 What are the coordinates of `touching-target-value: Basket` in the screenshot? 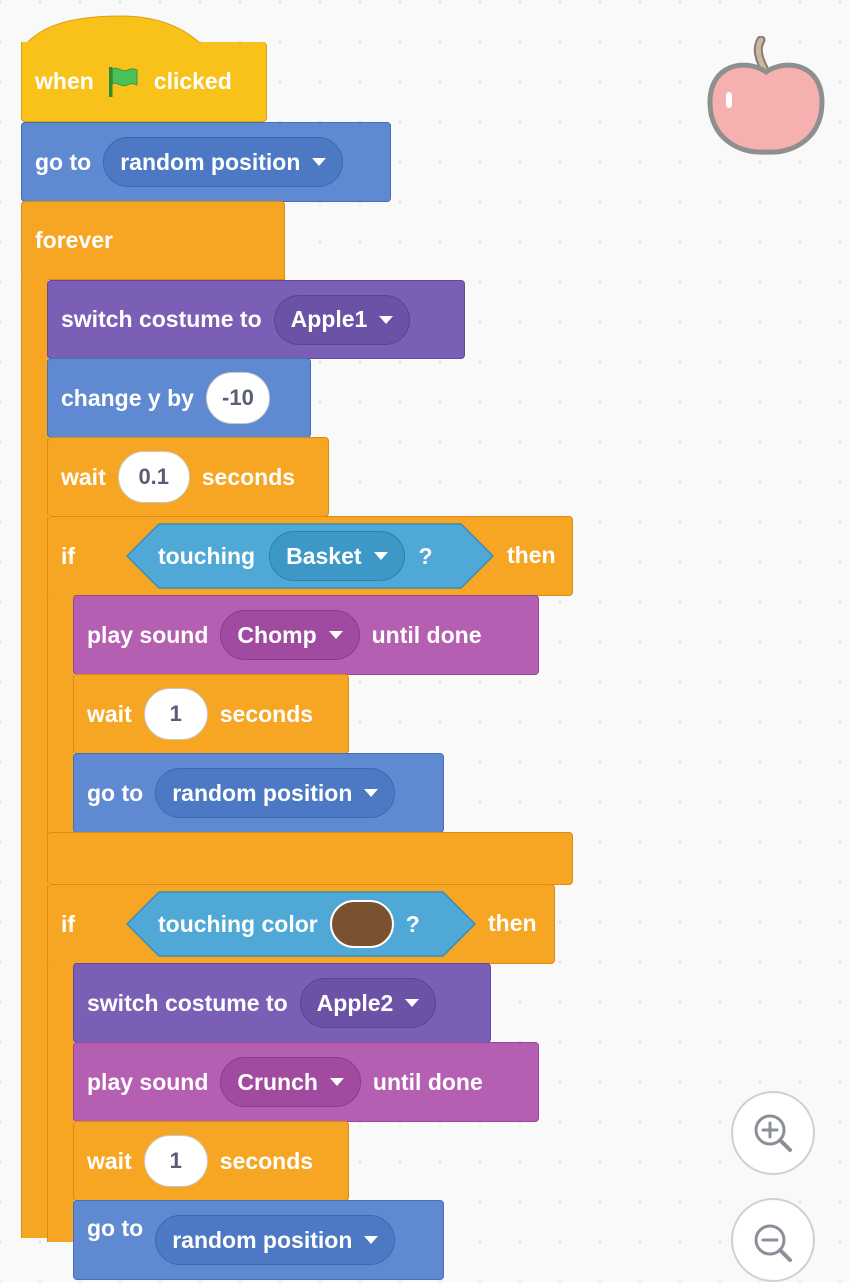 It's located at (324, 555).